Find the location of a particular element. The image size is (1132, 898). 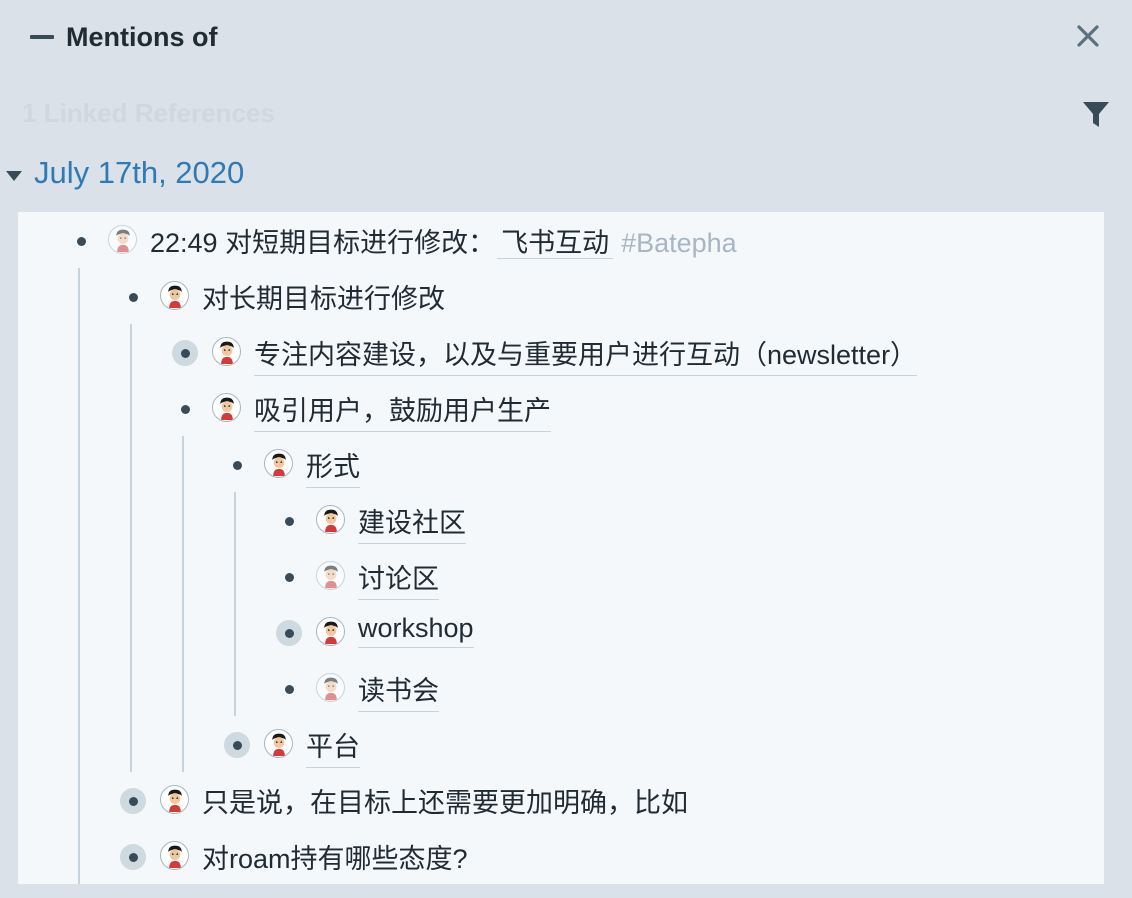

block-row: 对roam持有哪些态度? is located at coordinates (561, 856).